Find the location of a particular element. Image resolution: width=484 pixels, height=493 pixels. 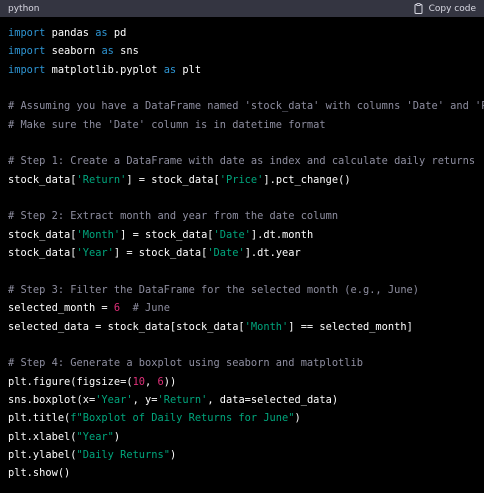

code-token: f"Boxplot of Daily Returns for June" is located at coordinates (182, 418).